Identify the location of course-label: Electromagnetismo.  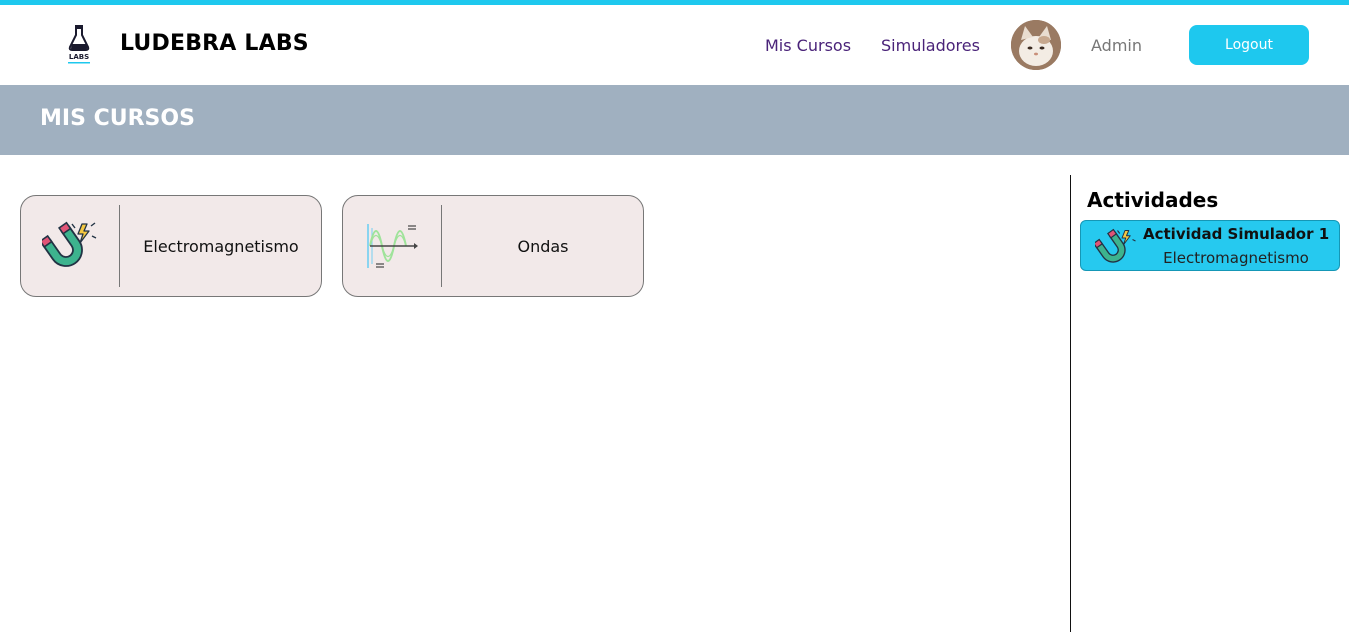
(221, 246).